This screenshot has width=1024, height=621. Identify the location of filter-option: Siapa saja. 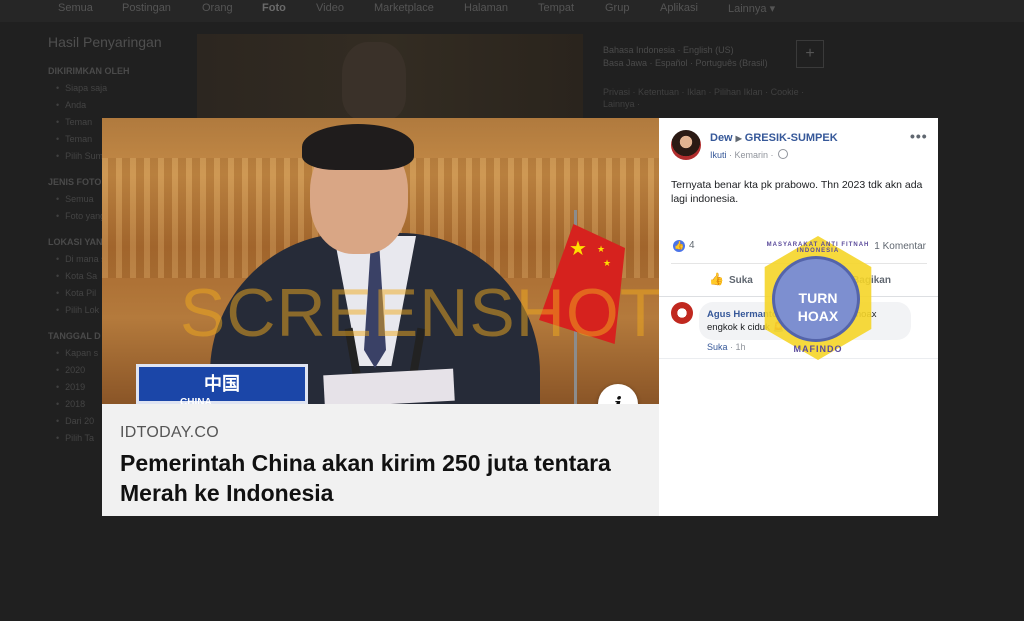
(127, 88).